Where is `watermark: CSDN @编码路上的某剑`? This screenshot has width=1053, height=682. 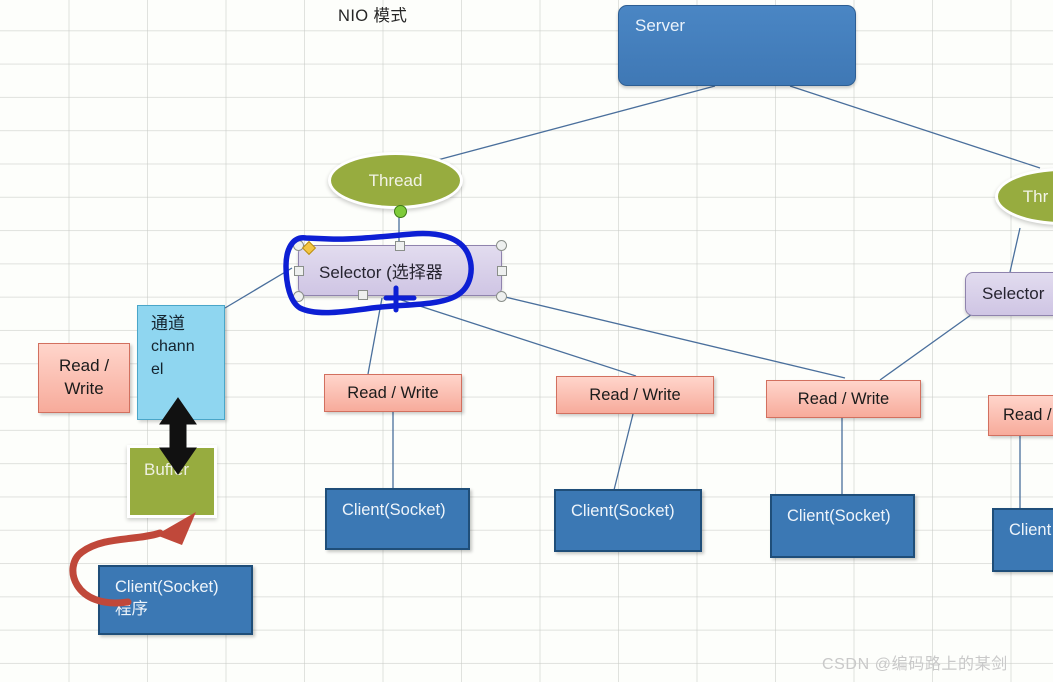
watermark: CSDN @编码路上的某剑 is located at coordinates (915, 664).